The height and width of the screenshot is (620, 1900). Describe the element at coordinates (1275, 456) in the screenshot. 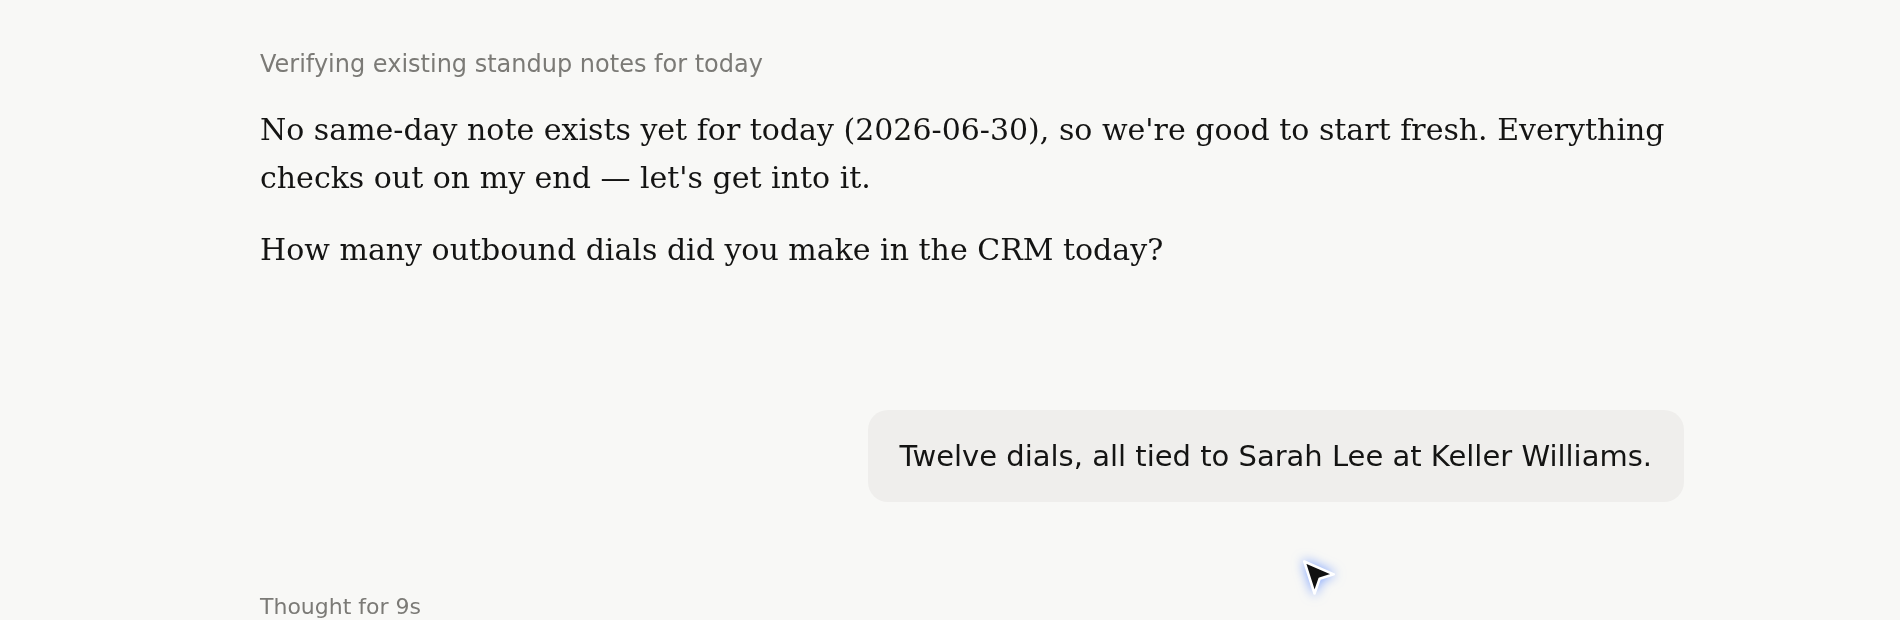

I see `user-message-text: Twelve dials, all tied to Sarah Lee at Keller Williams.` at that location.